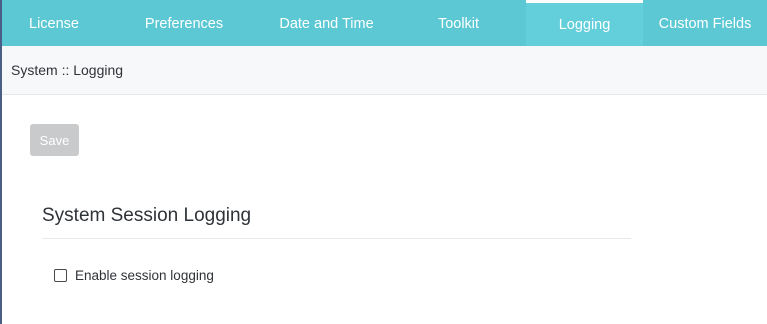 Image resolution: width=767 pixels, height=324 pixels. I want to click on tab-custom-fields: Custom Fields, so click(705, 23).